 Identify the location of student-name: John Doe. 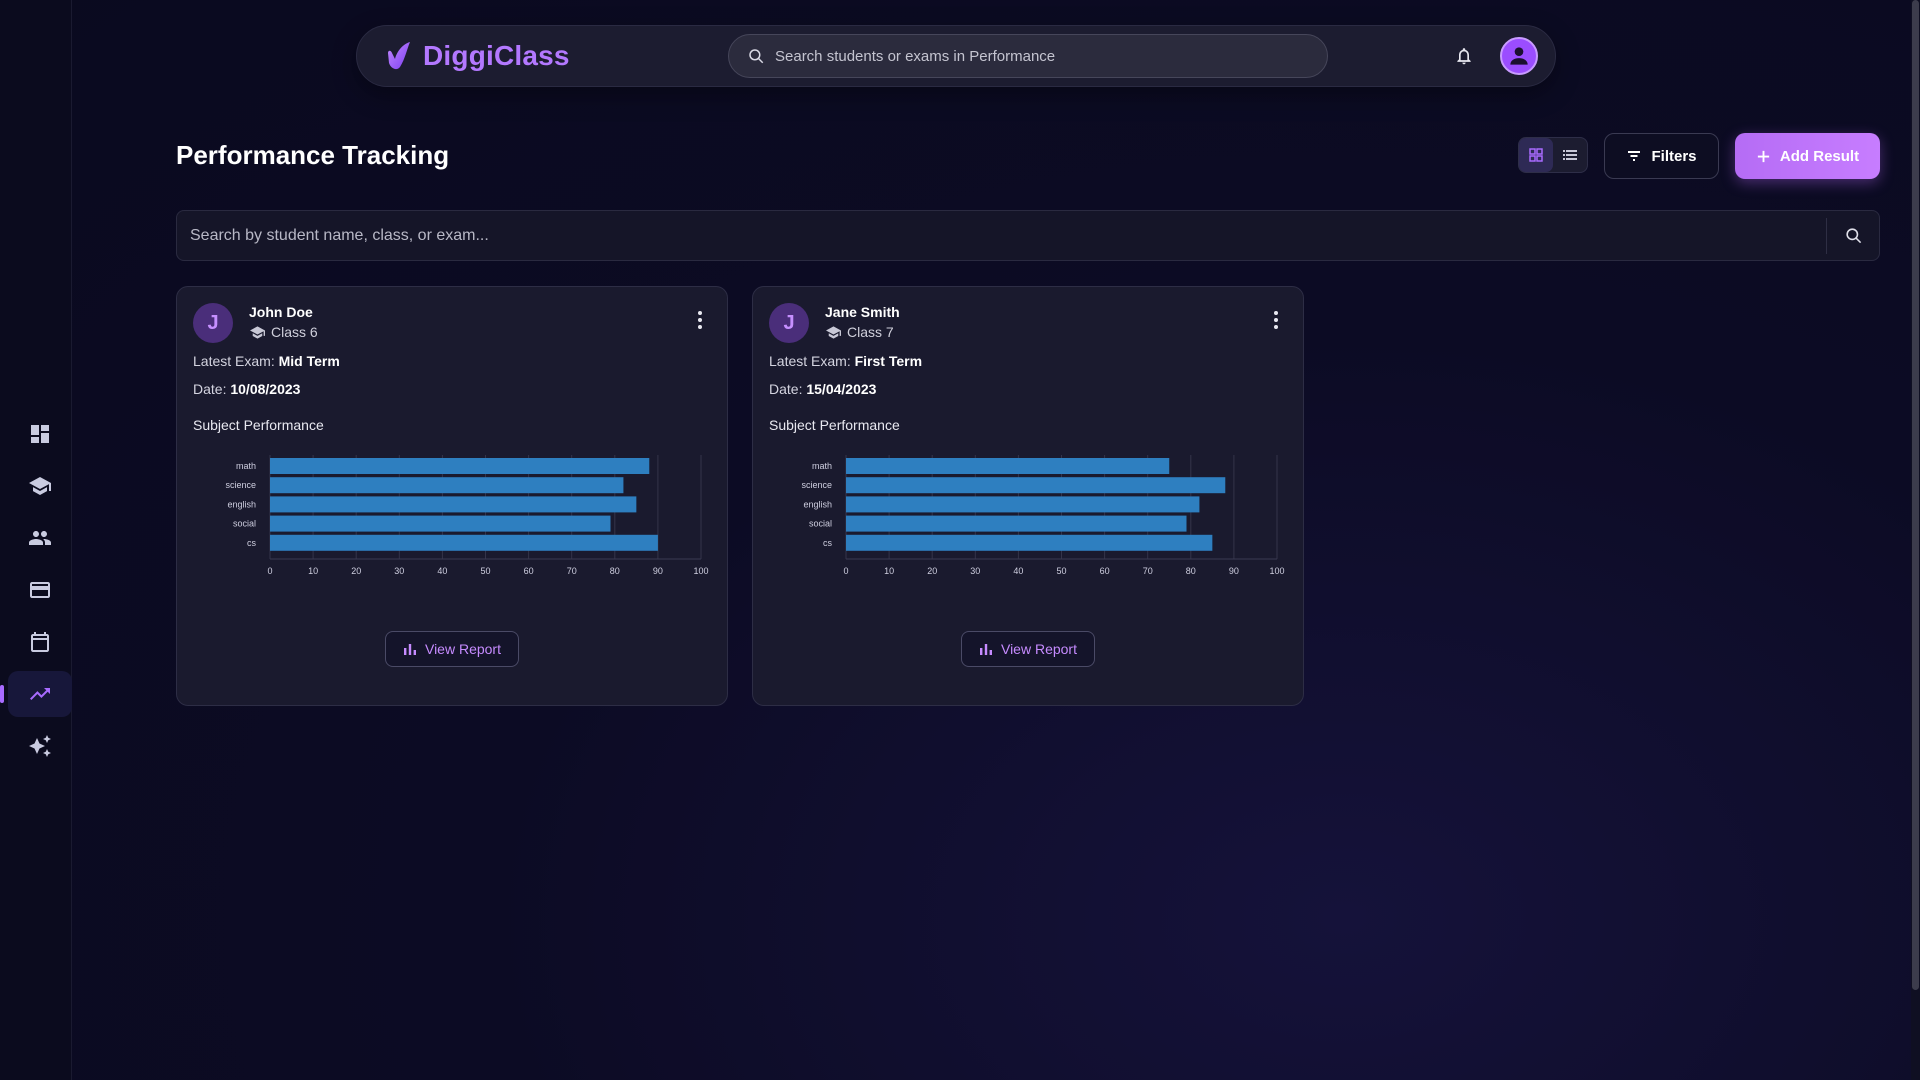
(281, 312).